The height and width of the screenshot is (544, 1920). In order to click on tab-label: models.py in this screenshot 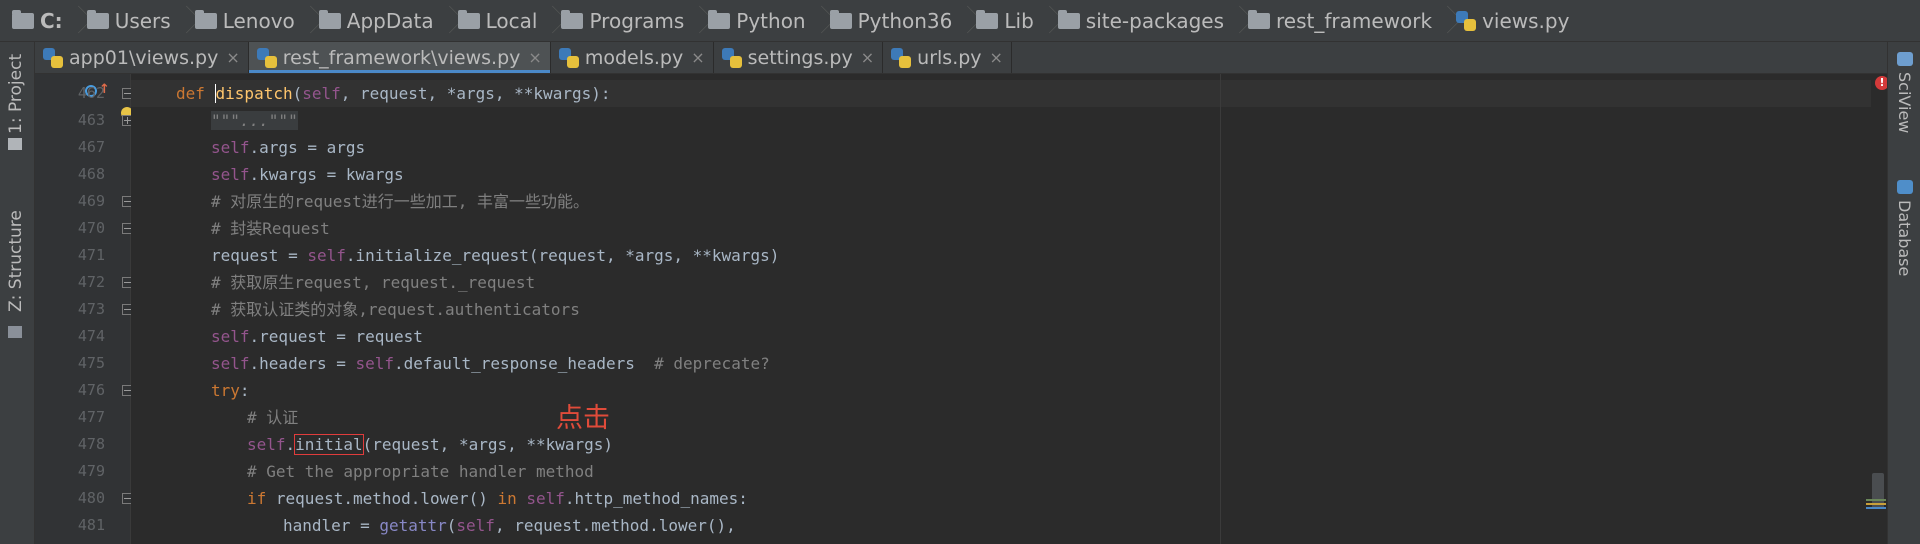, I will do `click(634, 57)`.